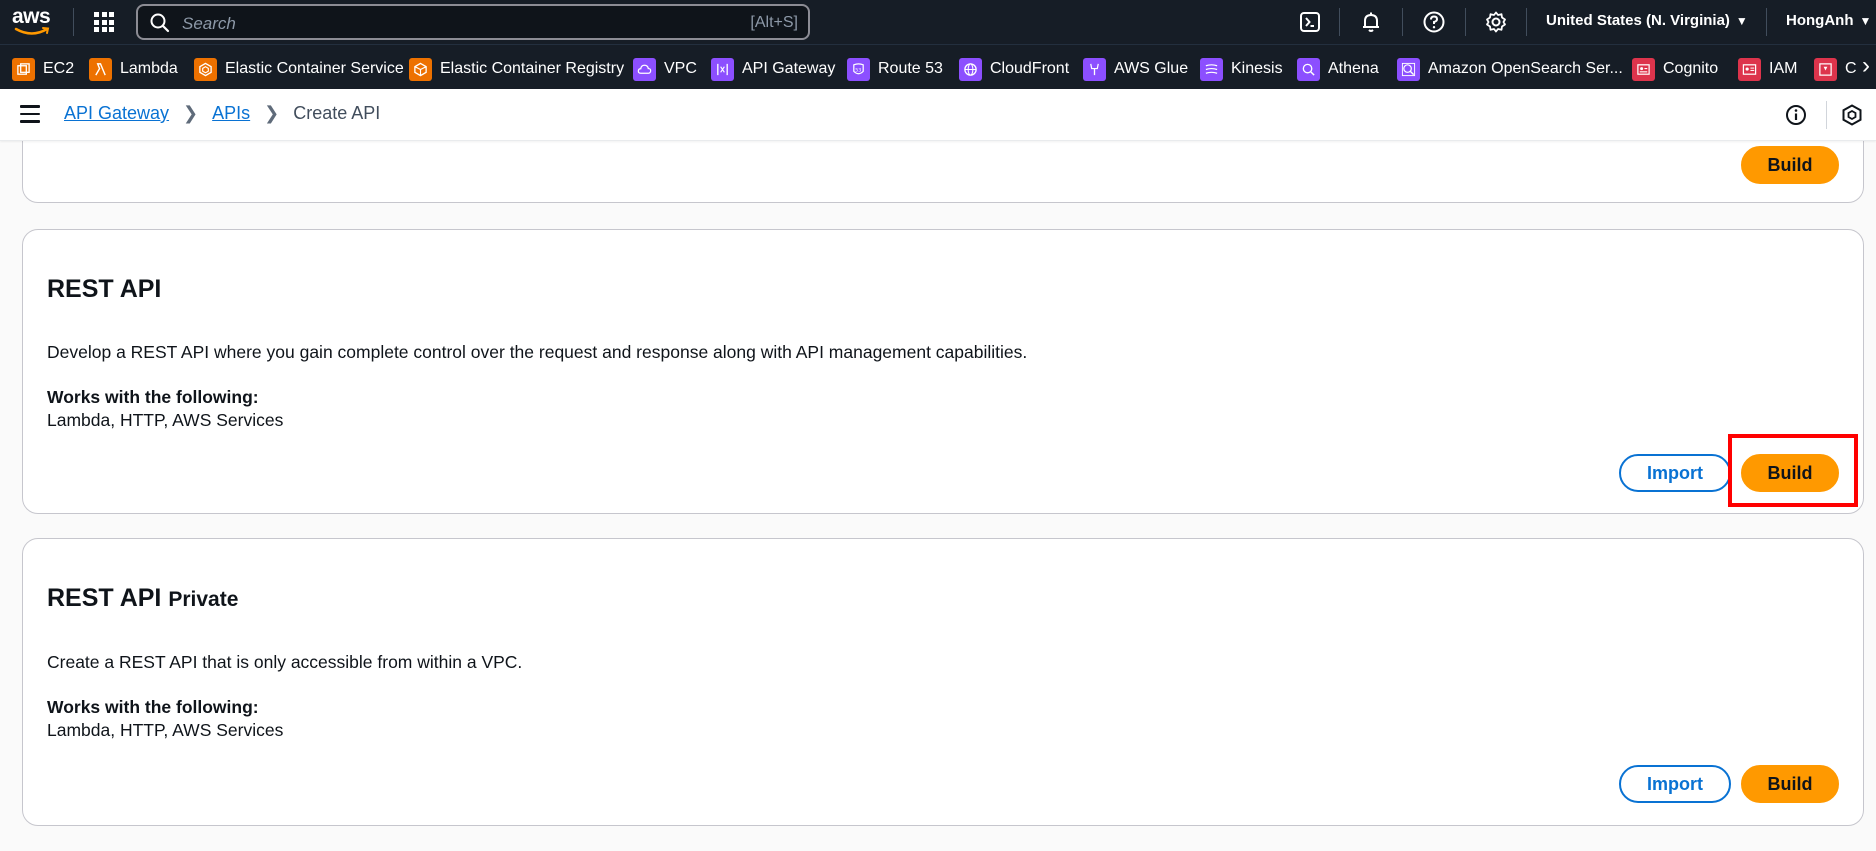  Describe the element at coordinates (1767, 69) in the screenshot. I see `favorite-iam: IAM` at that location.